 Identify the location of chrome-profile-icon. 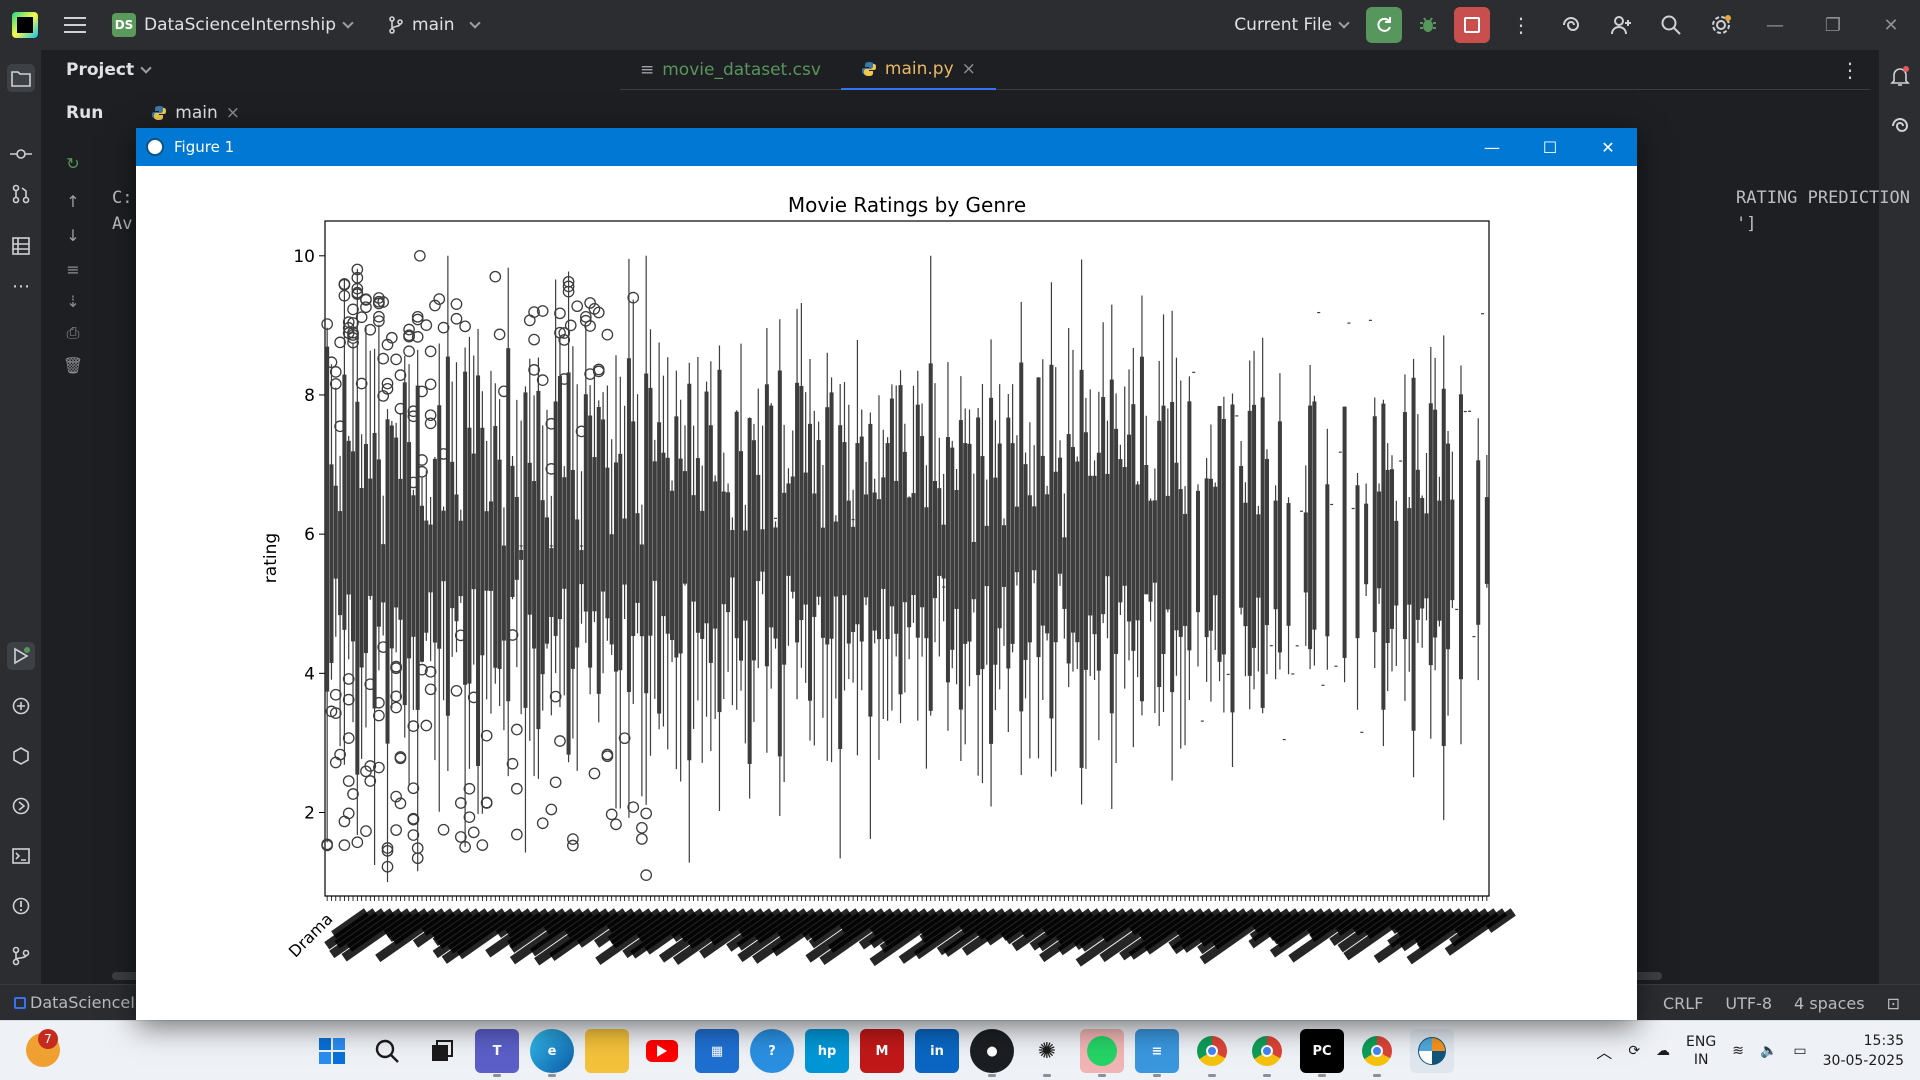
(1267, 1053).